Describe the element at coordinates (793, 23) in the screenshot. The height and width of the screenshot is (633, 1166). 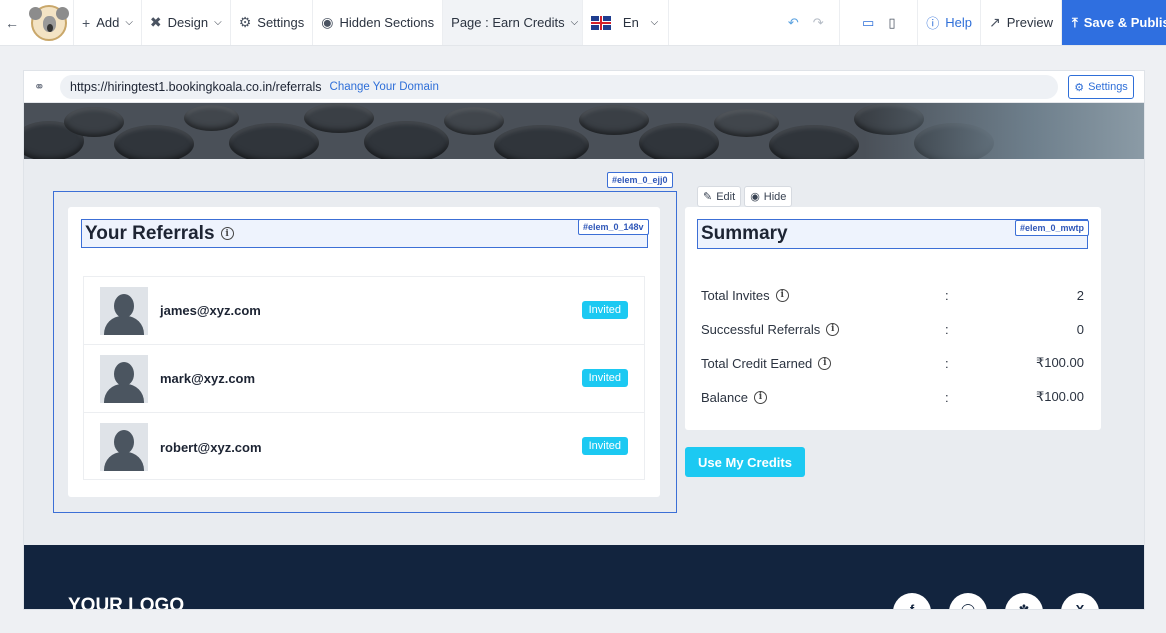
I see `undo-icon: ↶` at that location.